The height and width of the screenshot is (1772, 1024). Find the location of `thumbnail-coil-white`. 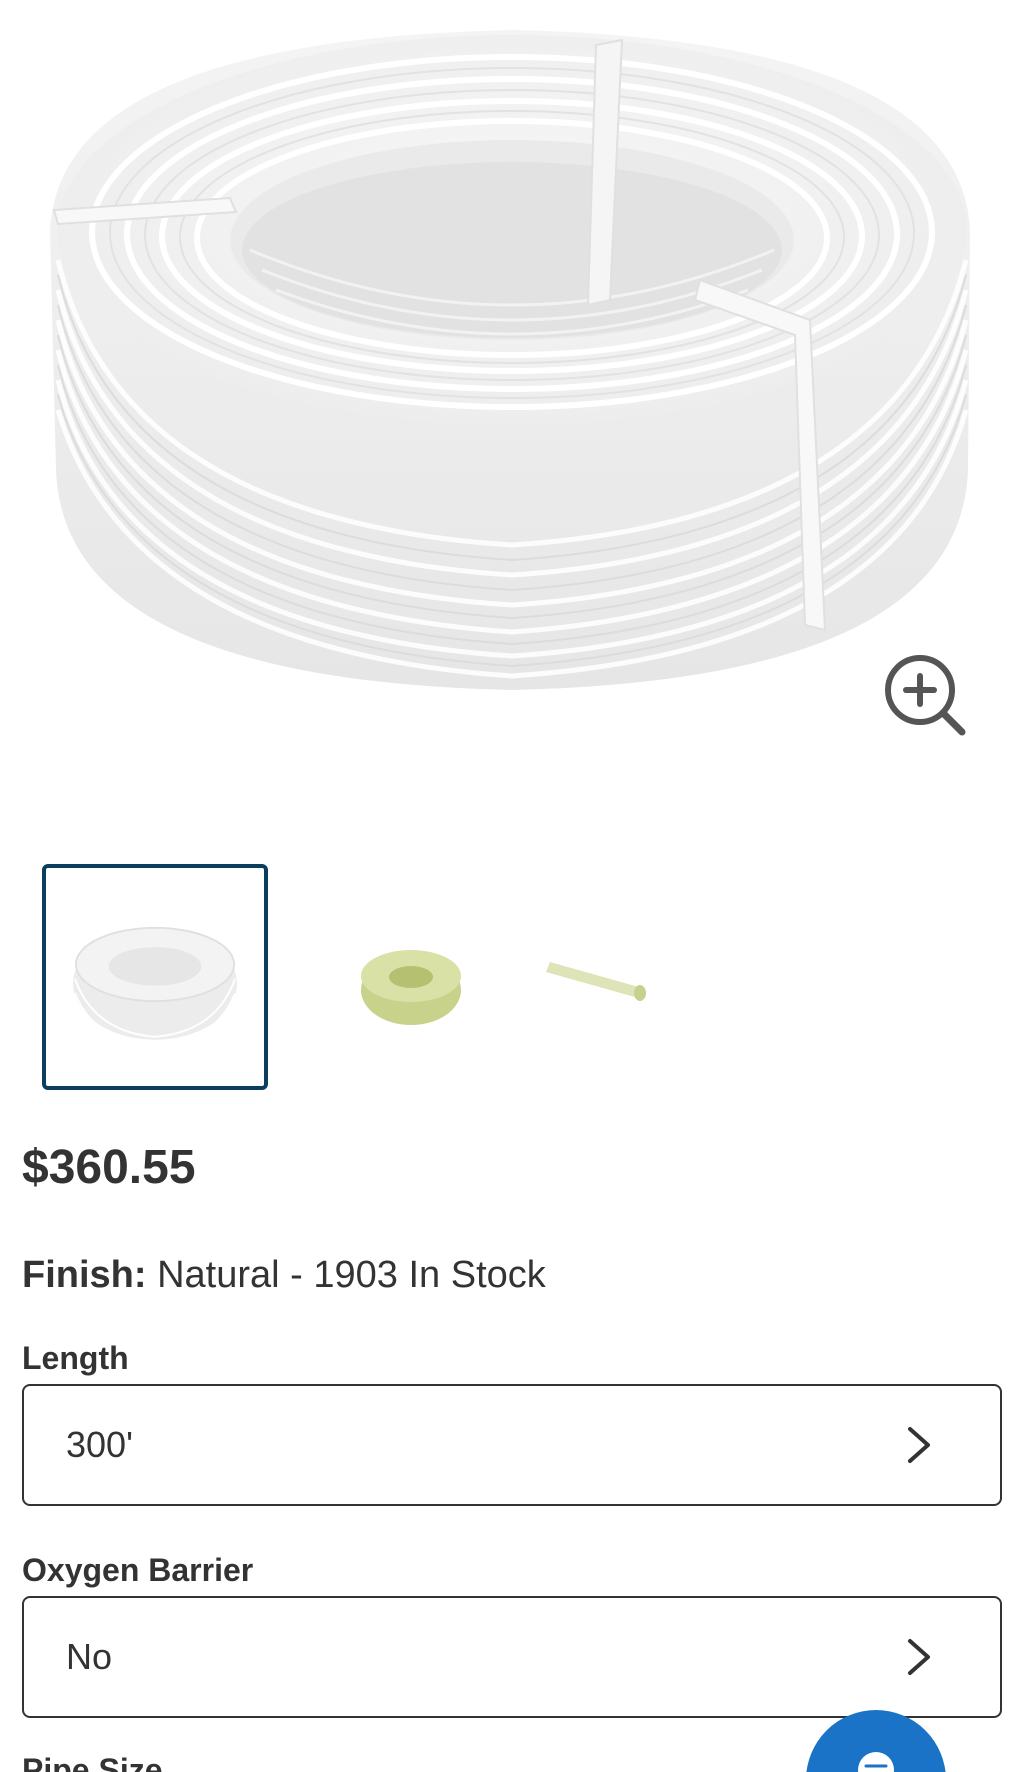

thumbnail-coil-white is located at coordinates (155, 977).